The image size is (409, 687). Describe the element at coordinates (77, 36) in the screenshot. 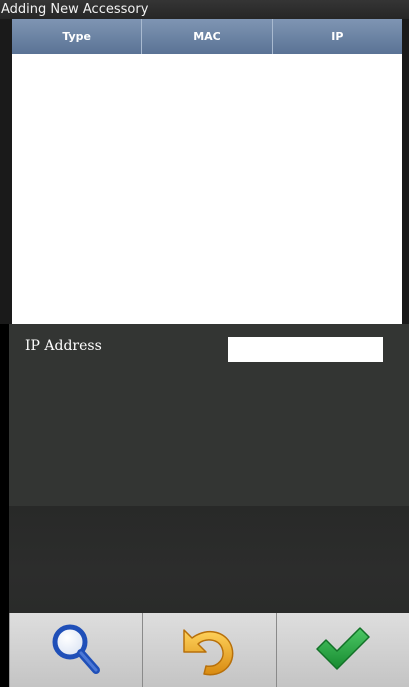

I see `column-header-type: Type` at that location.